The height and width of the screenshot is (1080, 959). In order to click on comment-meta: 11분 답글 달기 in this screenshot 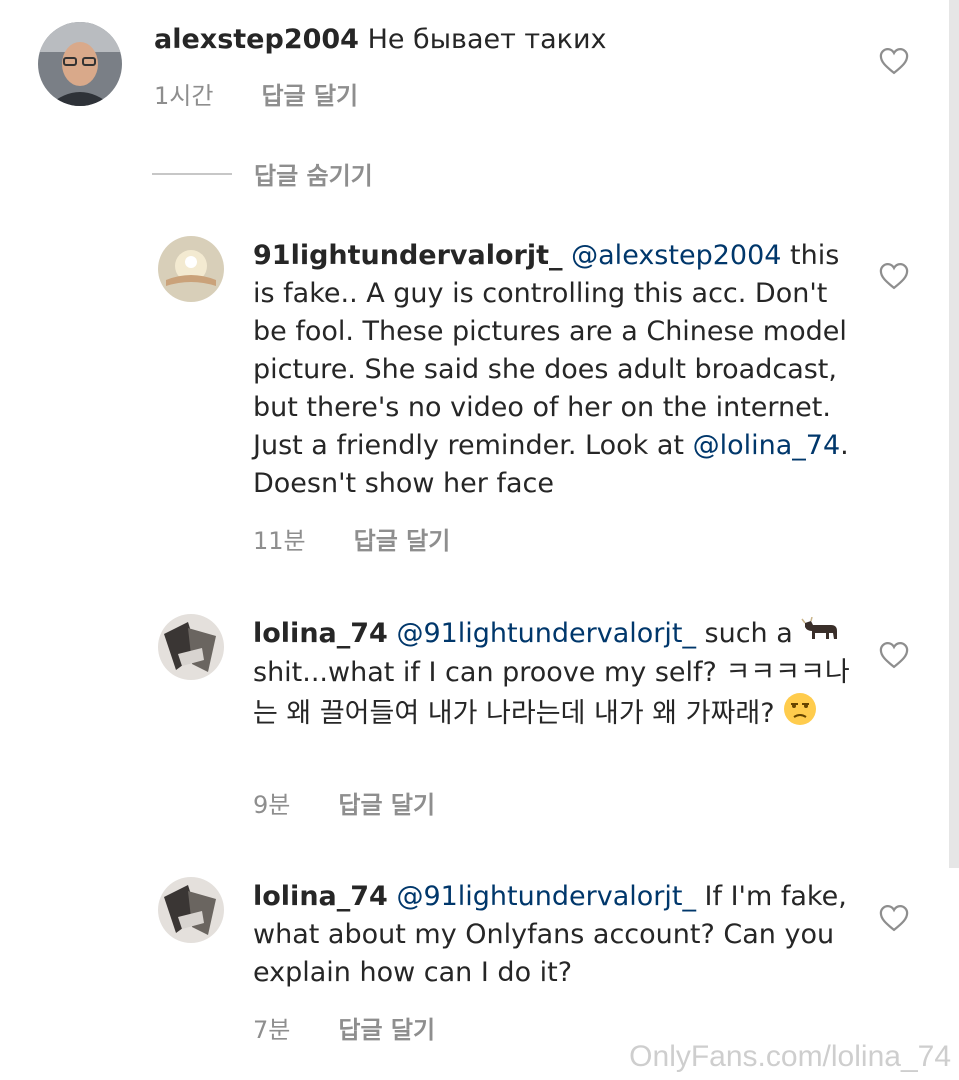, I will do `click(351, 538)`.